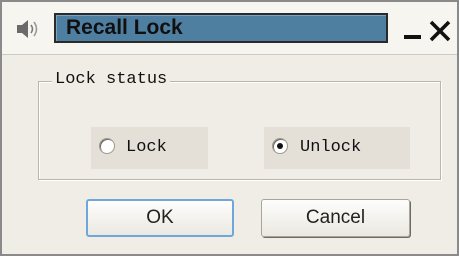 This screenshot has height=256, width=459. I want to click on ok-button: OK, so click(160, 218).